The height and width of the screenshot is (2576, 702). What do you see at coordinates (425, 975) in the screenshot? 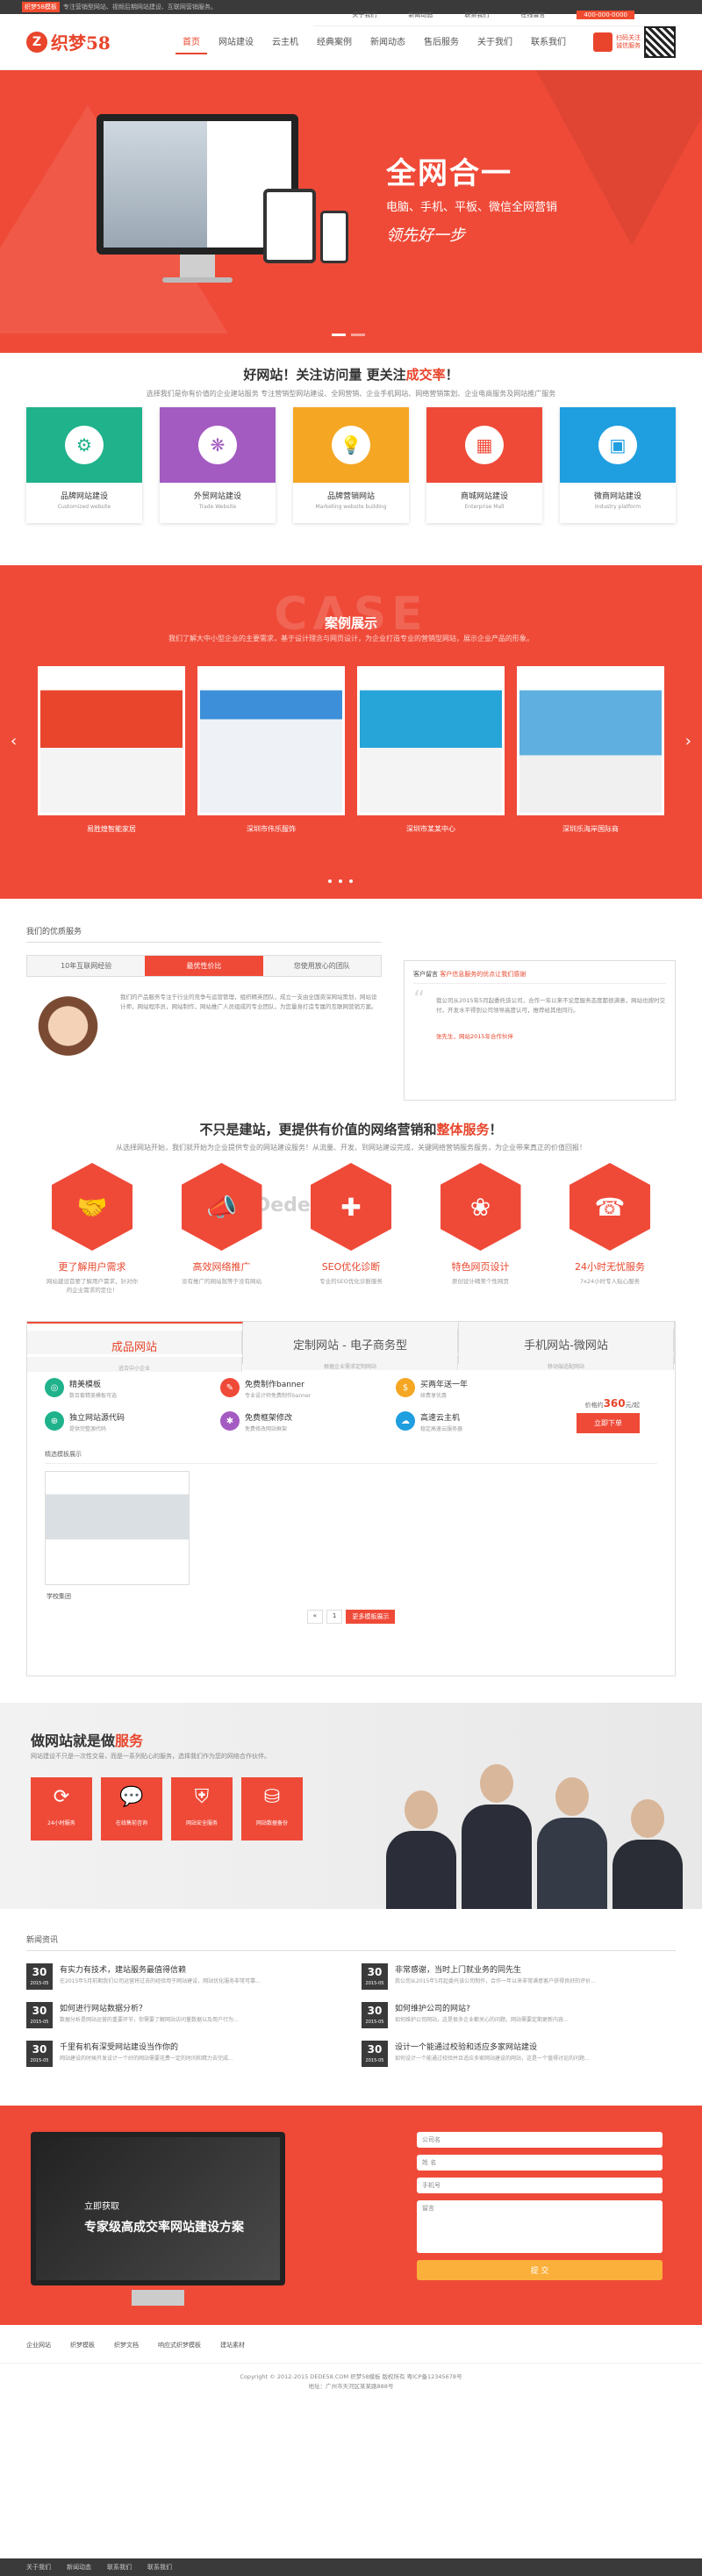
I see `testimonial-label: 客户留言` at bounding box center [425, 975].